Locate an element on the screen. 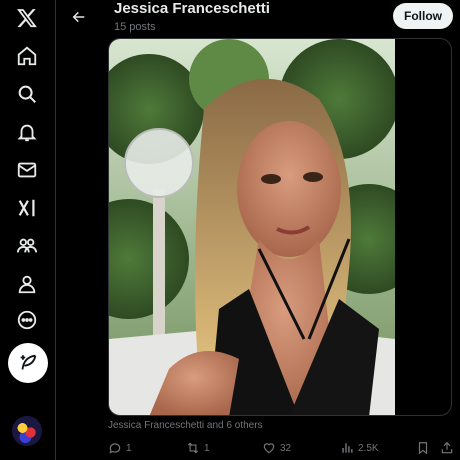 The image size is (460, 460). like-button: 32 is located at coordinates (276, 448).